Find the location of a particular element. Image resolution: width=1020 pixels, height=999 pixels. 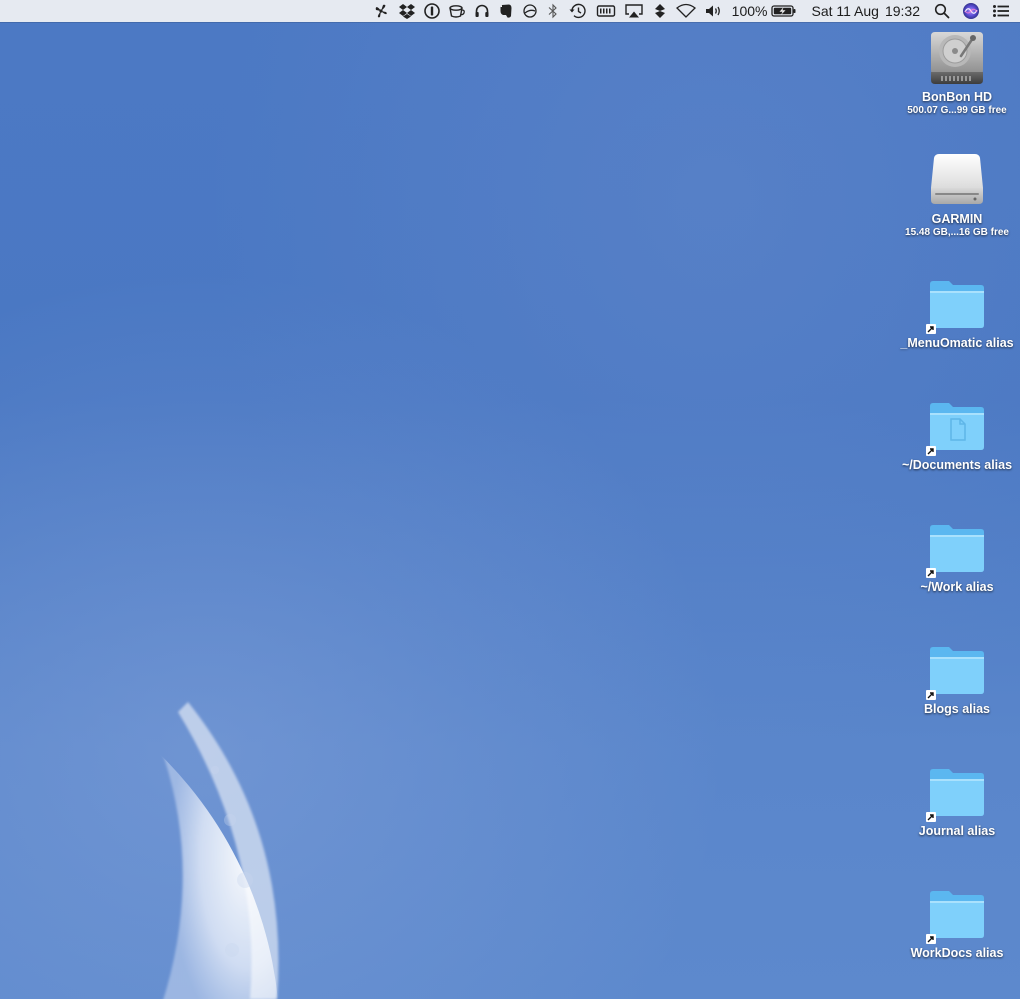

time-machine-icon is located at coordinates (578, 11).